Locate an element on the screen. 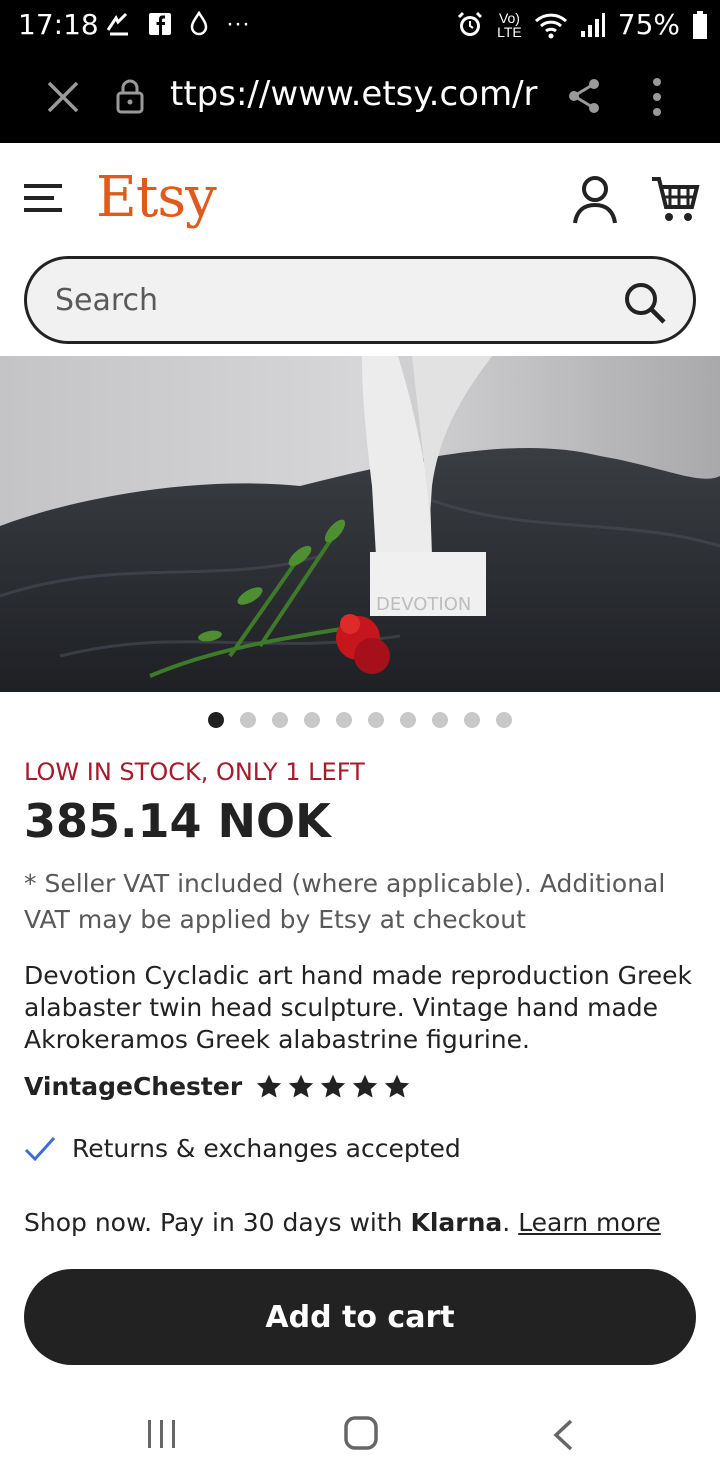 This screenshot has width=720, height=1480. search-icon is located at coordinates (645, 303).